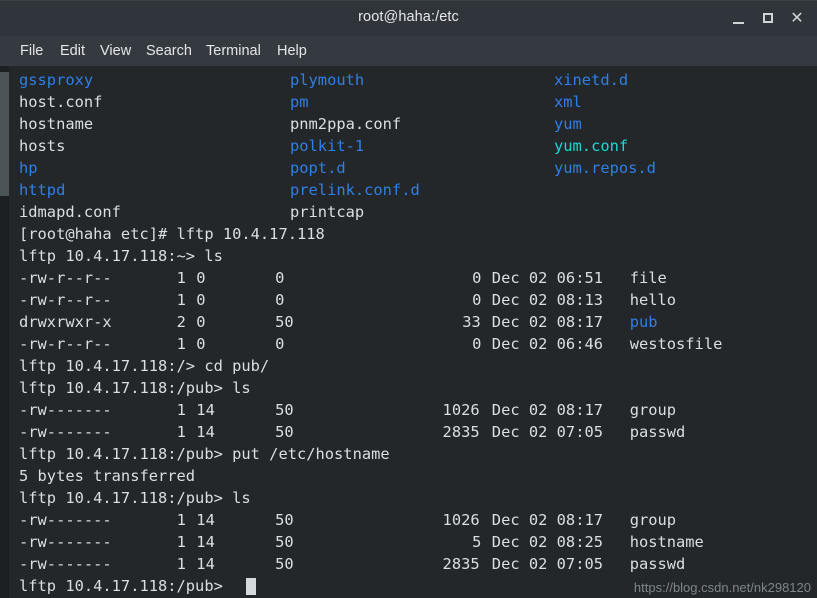 The width and height of the screenshot is (817, 598). What do you see at coordinates (722, 587) in the screenshot?
I see `watermark: https://blog.csdn.net/nk298120` at bounding box center [722, 587].